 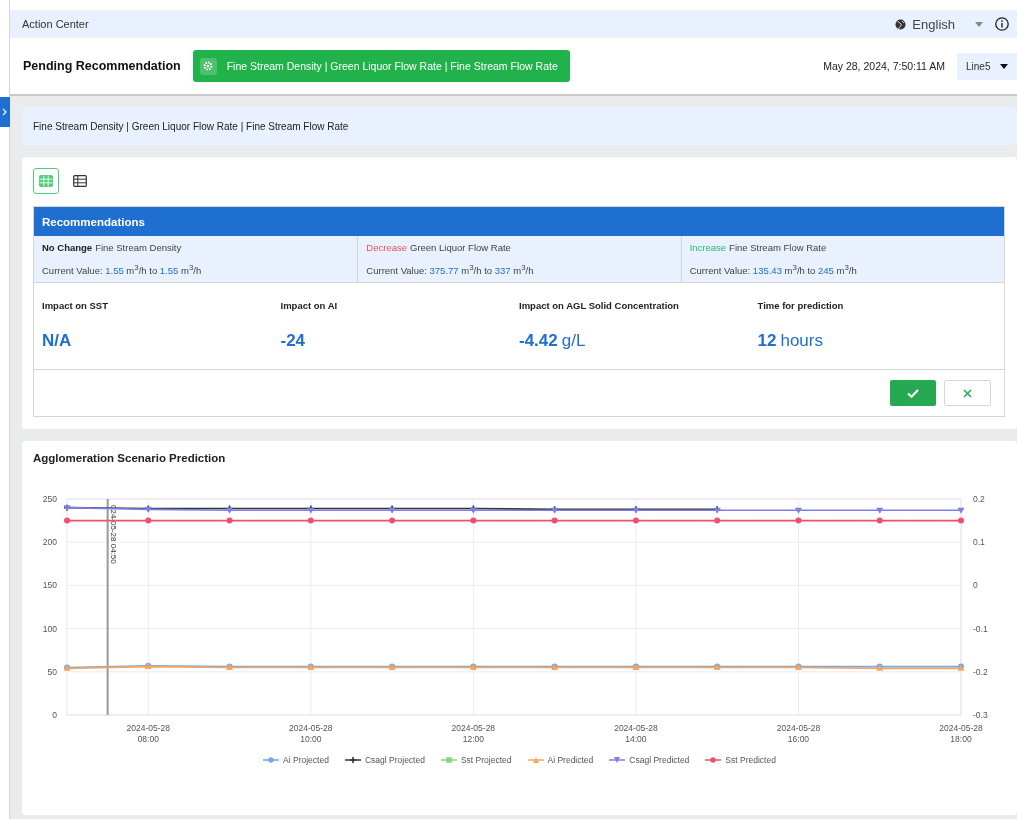 What do you see at coordinates (129, 458) in the screenshot?
I see `chart-title: Agglomeration Scenario Prediction` at bounding box center [129, 458].